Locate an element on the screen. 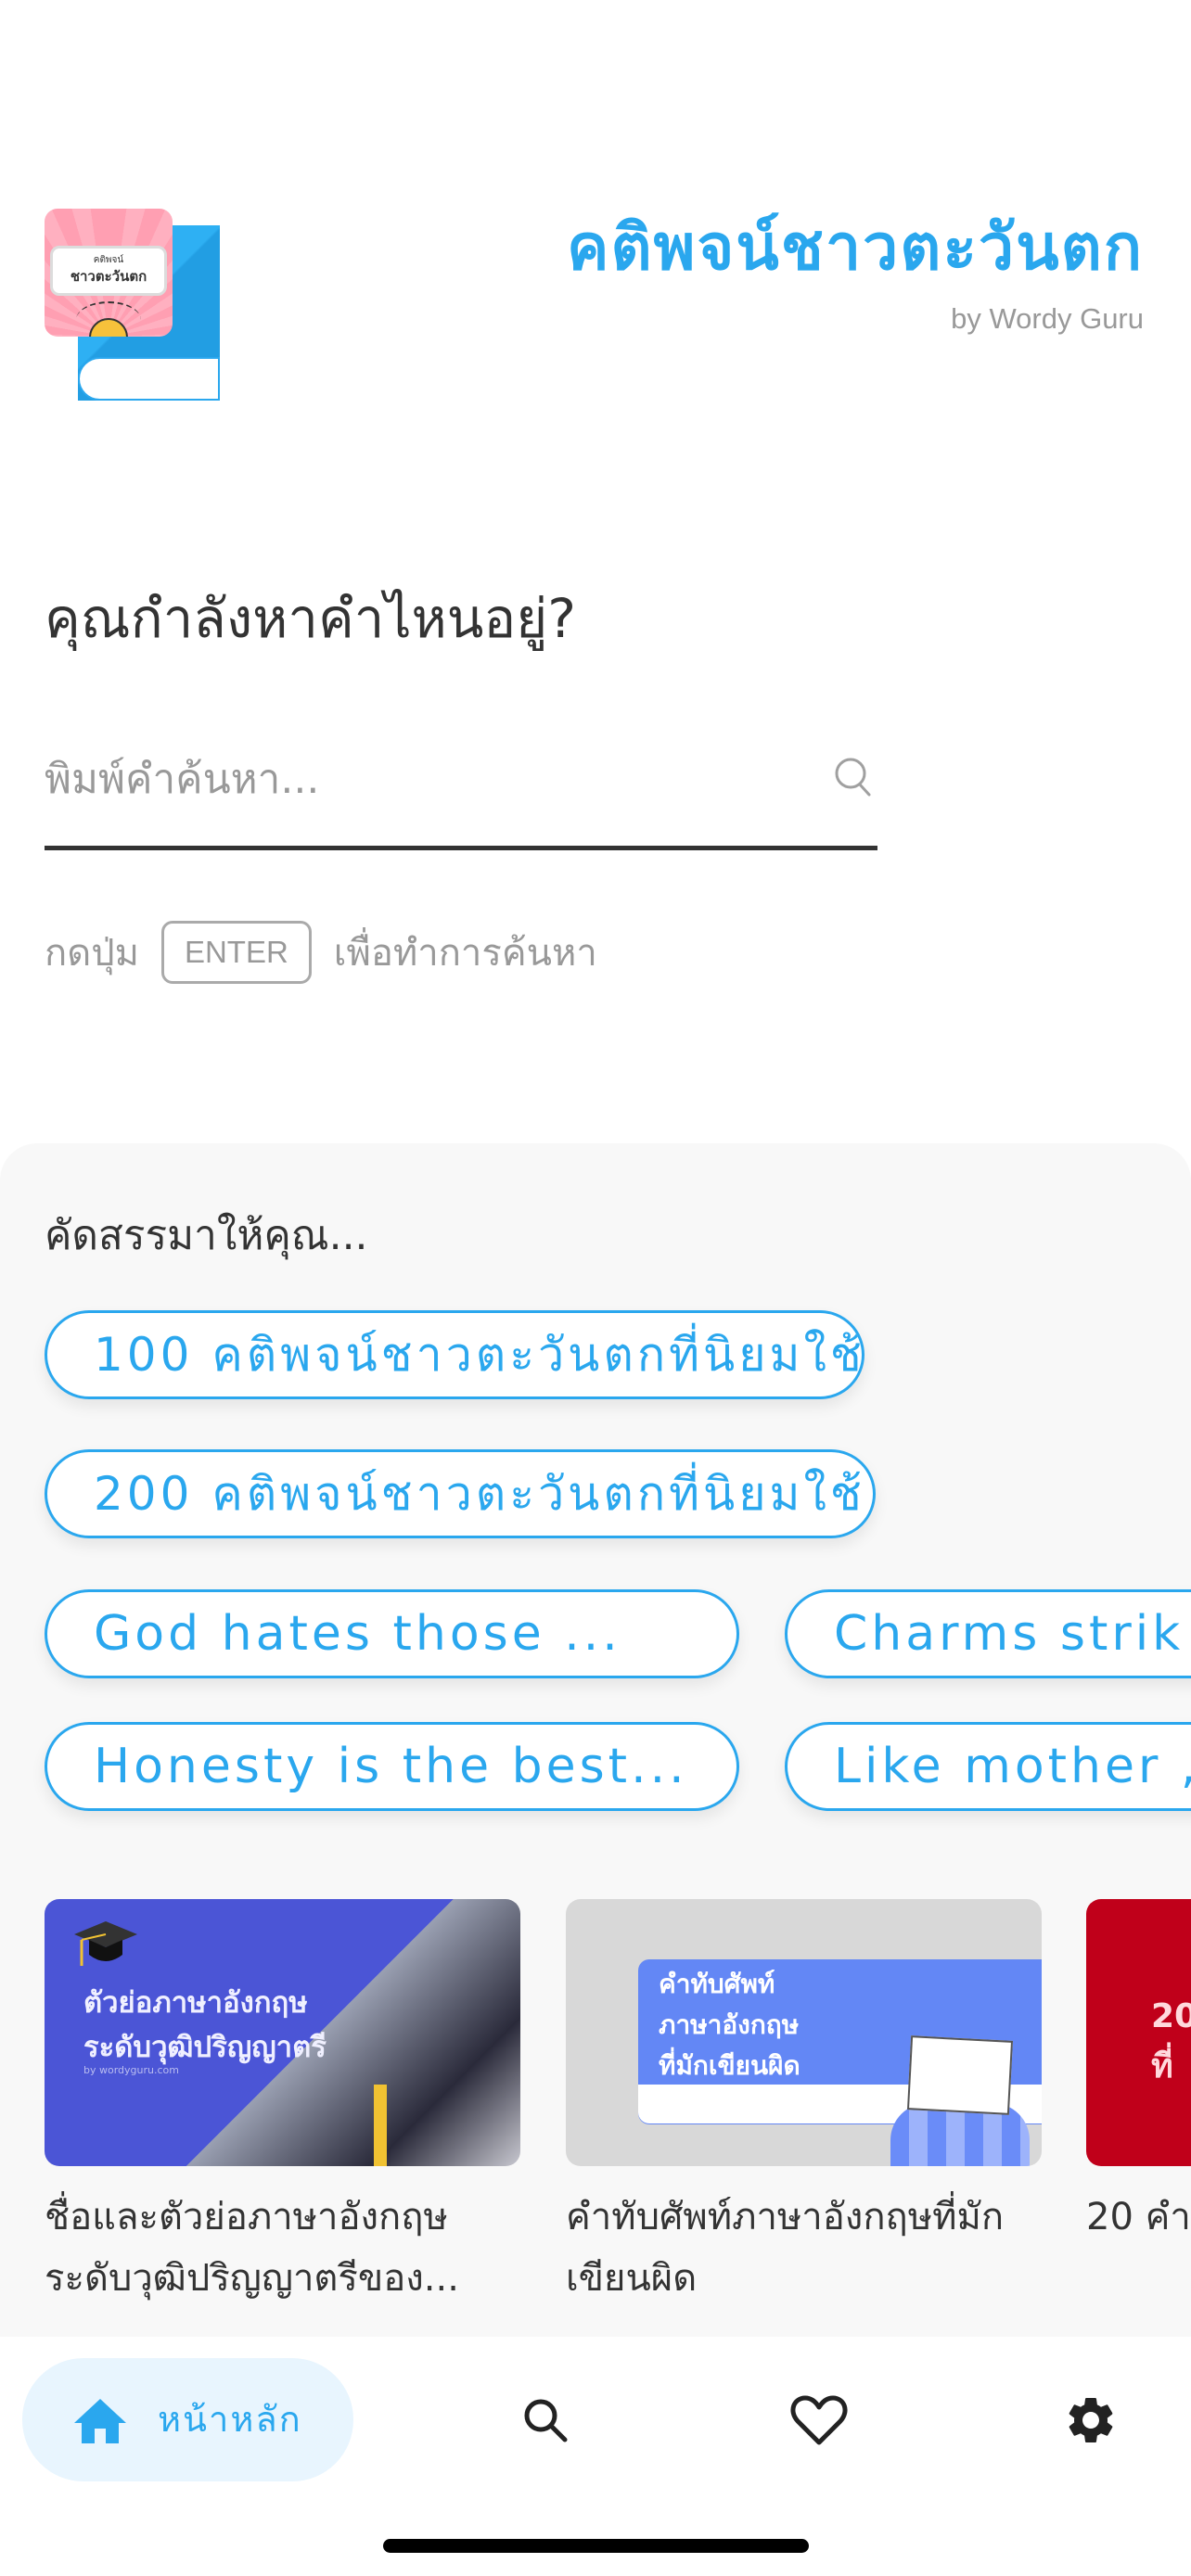  nav-item-search is located at coordinates (545, 2420).